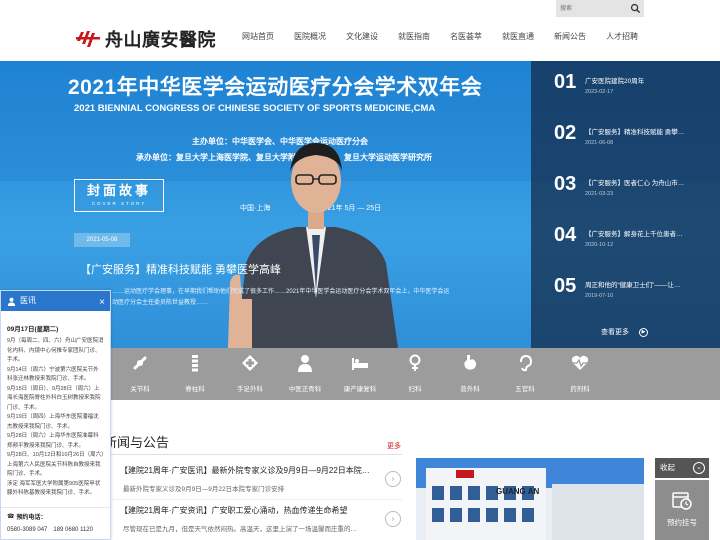  Describe the element at coordinates (33, 329) in the screenshot. I see `popup-date: 09月17日(星期二)` at that location.